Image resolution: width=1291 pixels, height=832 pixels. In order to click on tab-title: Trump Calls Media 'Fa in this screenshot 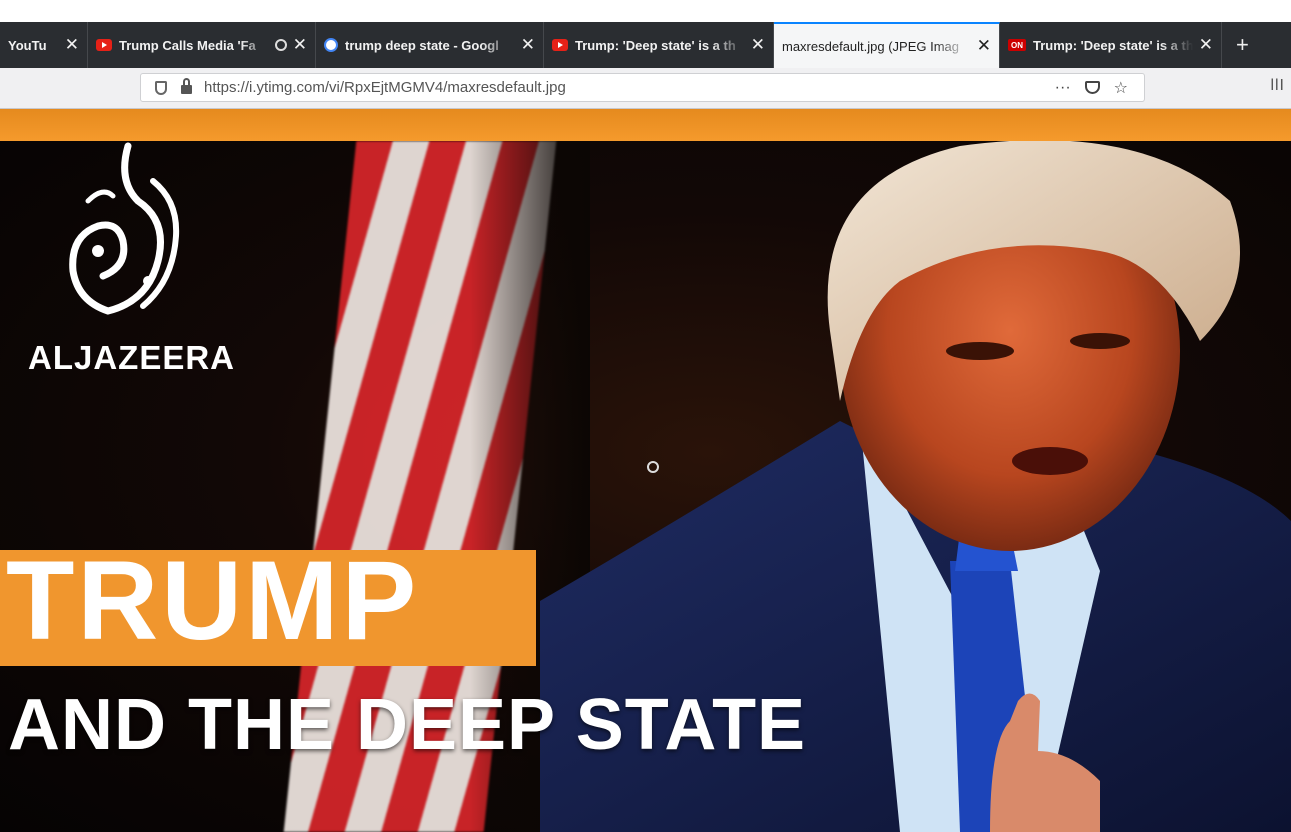, I will do `click(187, 45)`.